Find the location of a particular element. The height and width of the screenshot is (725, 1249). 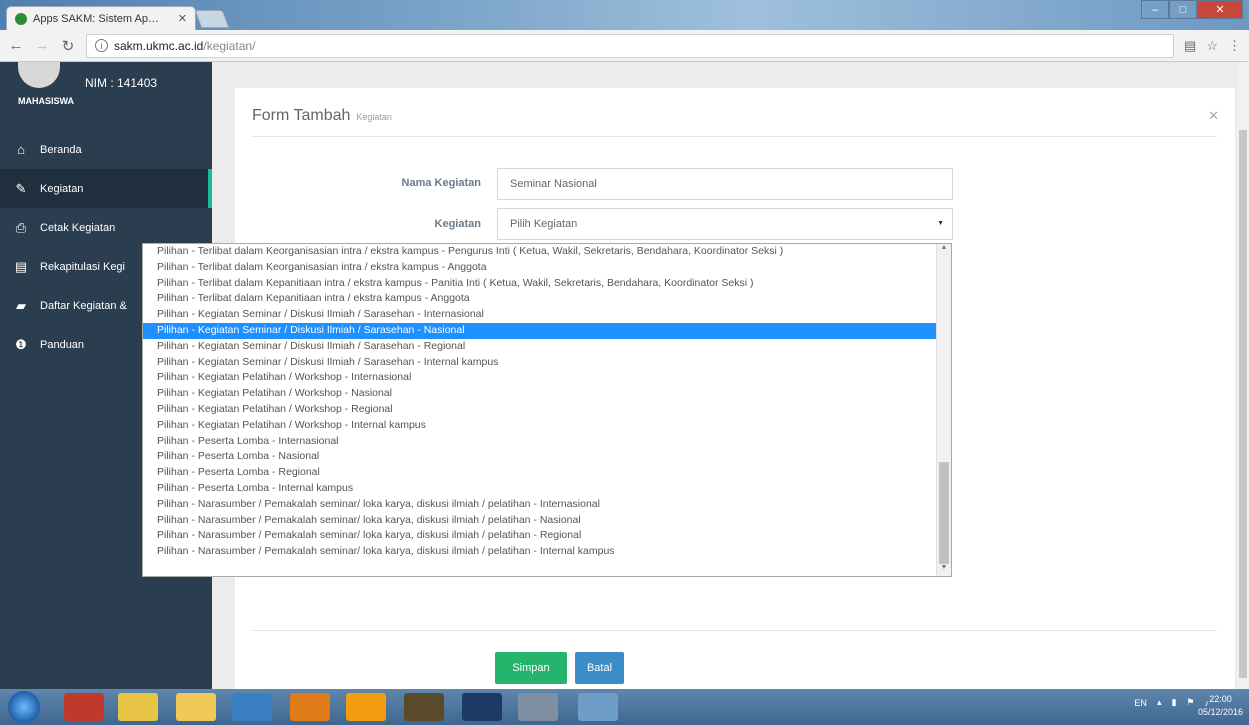

photoshop-icon is located at coordinates (482, 707).